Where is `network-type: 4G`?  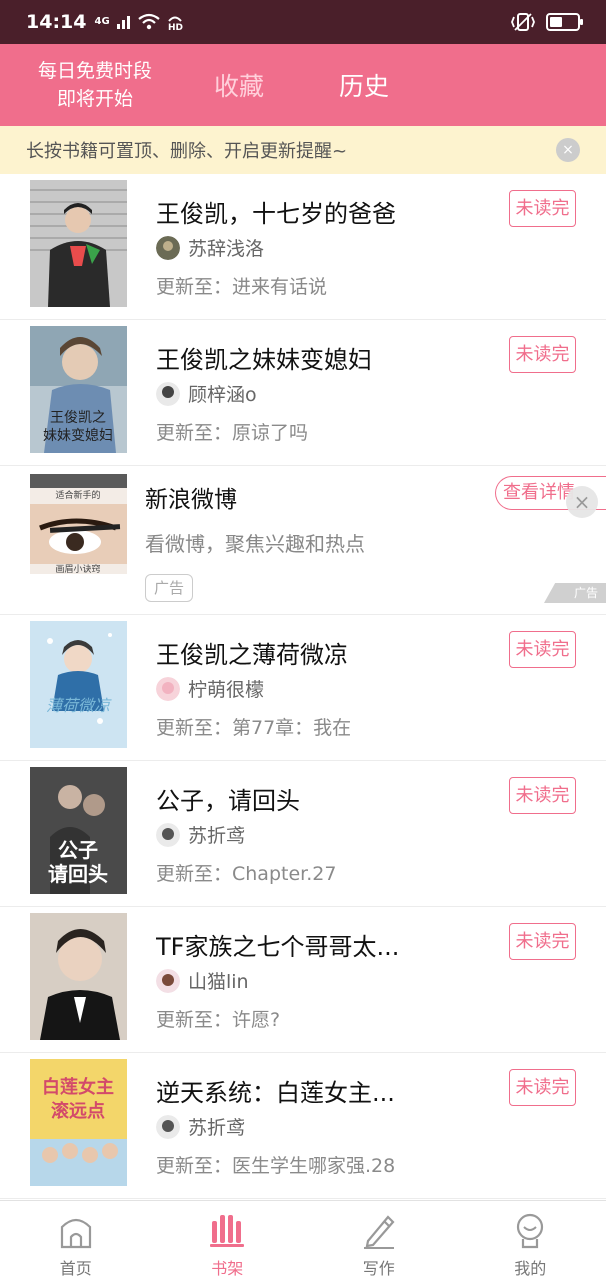
network-type: 4G is located at coordinates (102, 21).